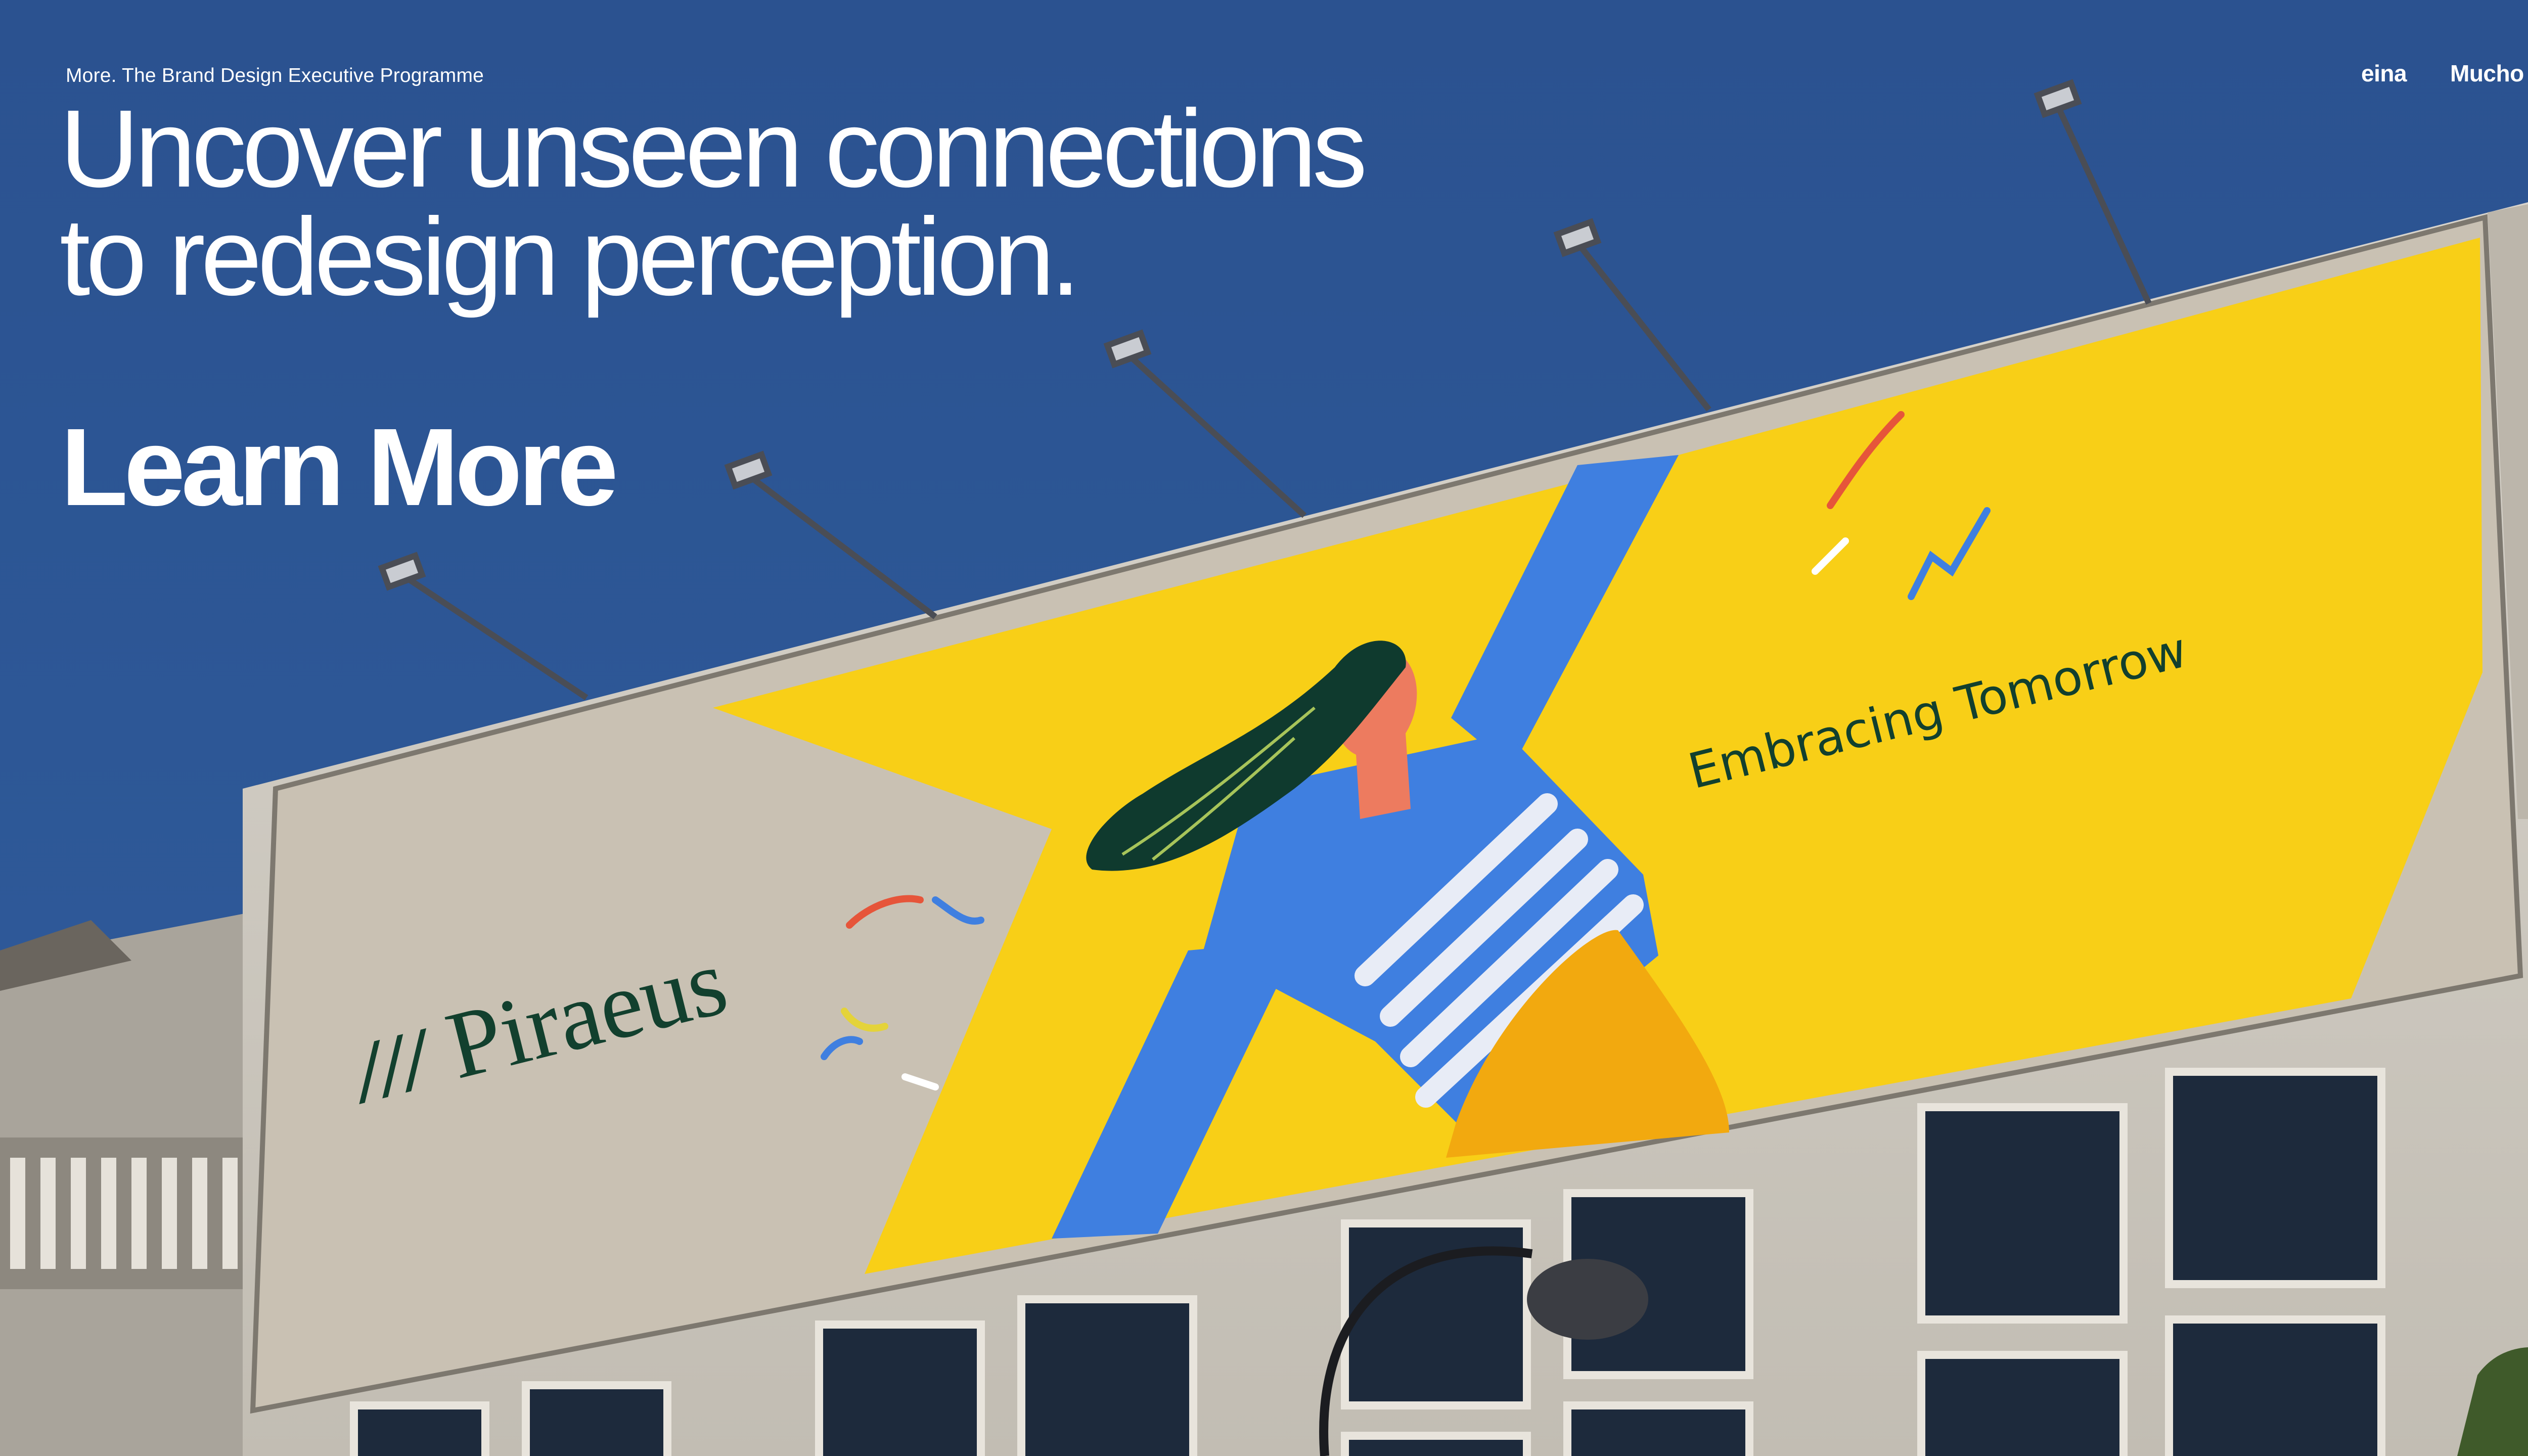  Describe the element at coordinates (1383, 776) in the screenshot. I see `figure-neck` at that location.